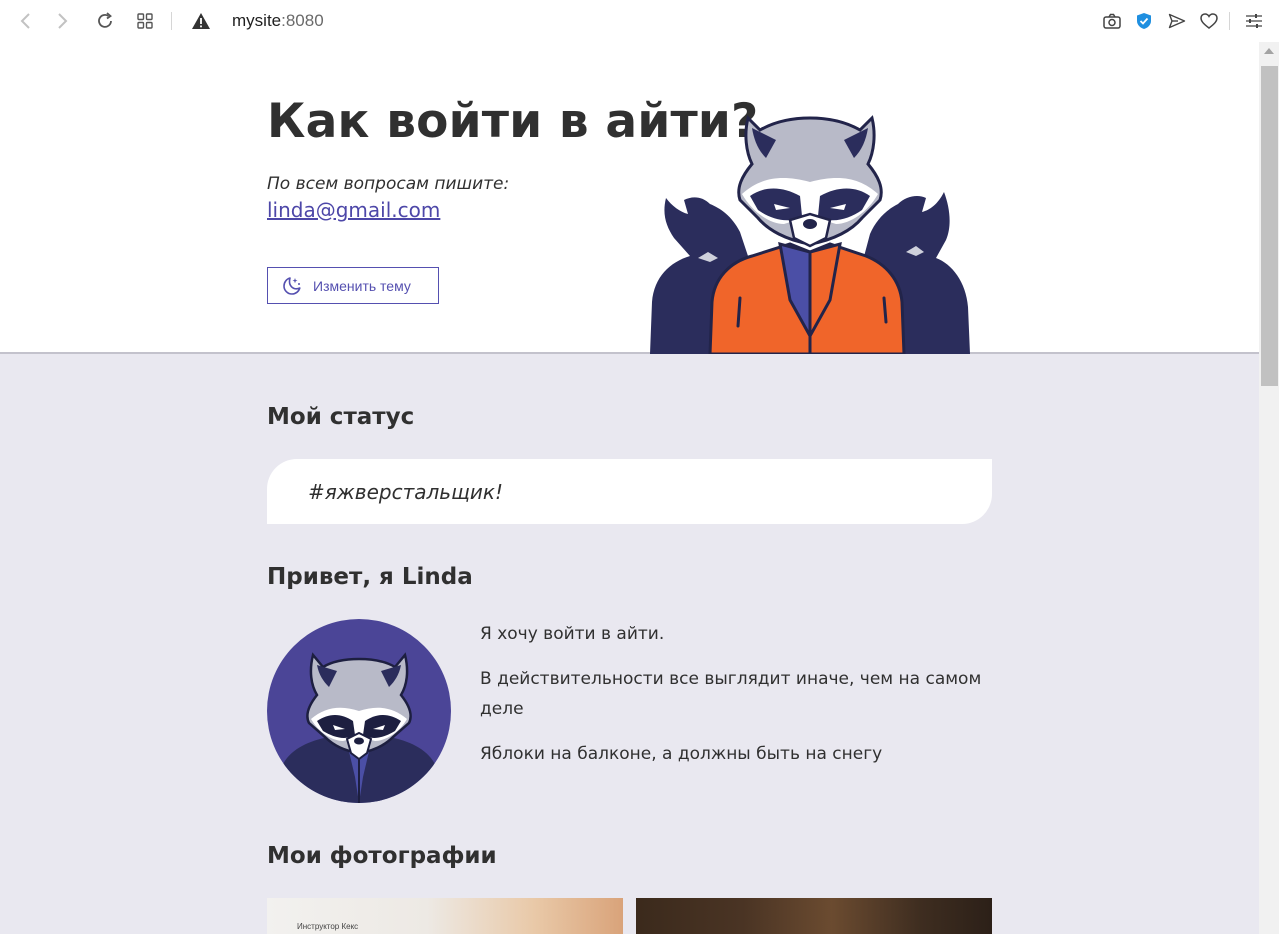 This screenshot has height=934, width=1279. Describe the element at coordinates (257, 20) in the screenshot. I see `url-host: mysite` at that location.